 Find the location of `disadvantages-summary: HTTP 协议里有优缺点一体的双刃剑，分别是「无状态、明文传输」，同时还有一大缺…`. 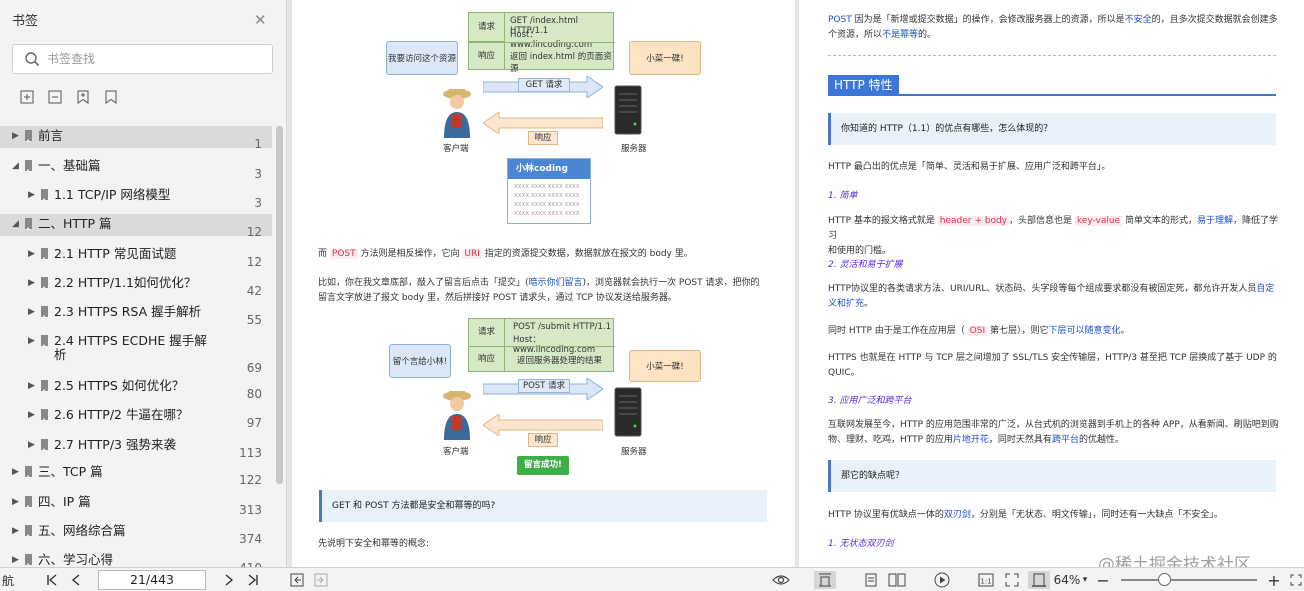

disadvantages-summary: HTTP 协议里有优缺点一体的双刃剑，分别是「无状态、明文传输」，同时还有一大缺… is located at coordinates (1025, 515).